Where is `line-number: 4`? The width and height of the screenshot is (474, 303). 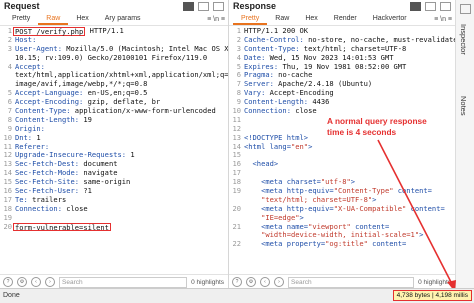
line-number: 4 is located at coordinates (9, 66).